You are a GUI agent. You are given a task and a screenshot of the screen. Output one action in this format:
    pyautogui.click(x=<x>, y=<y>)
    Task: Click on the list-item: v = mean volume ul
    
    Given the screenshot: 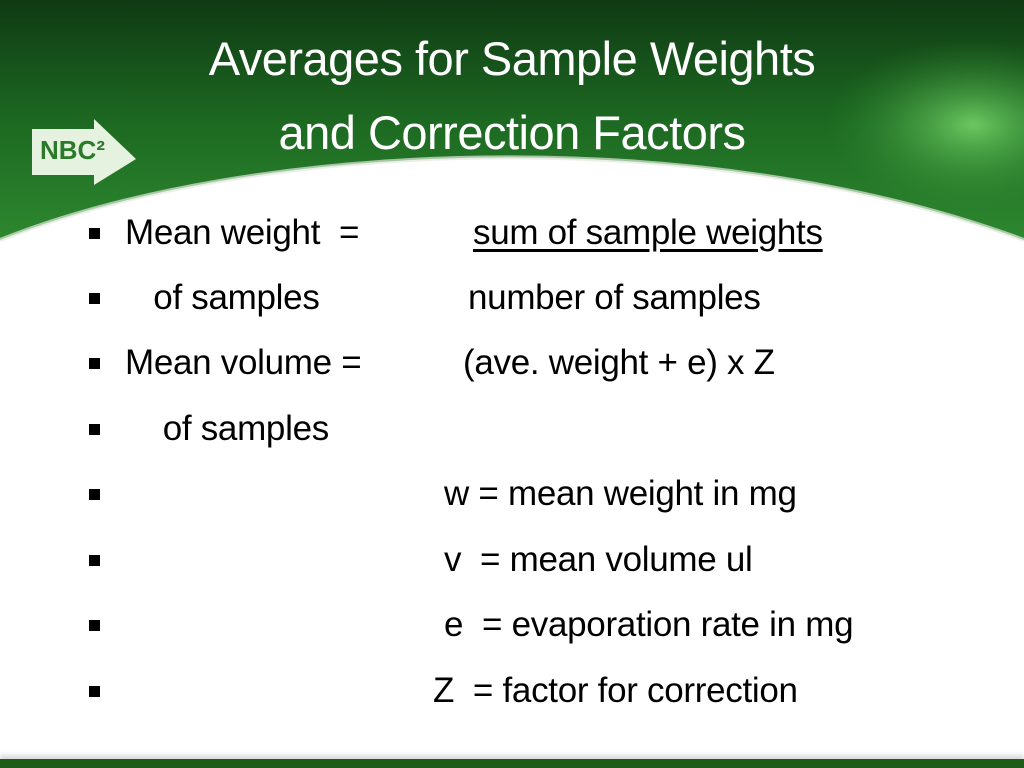 What is the action you would take?
    pyautogui.click(x=512, y=565)
    